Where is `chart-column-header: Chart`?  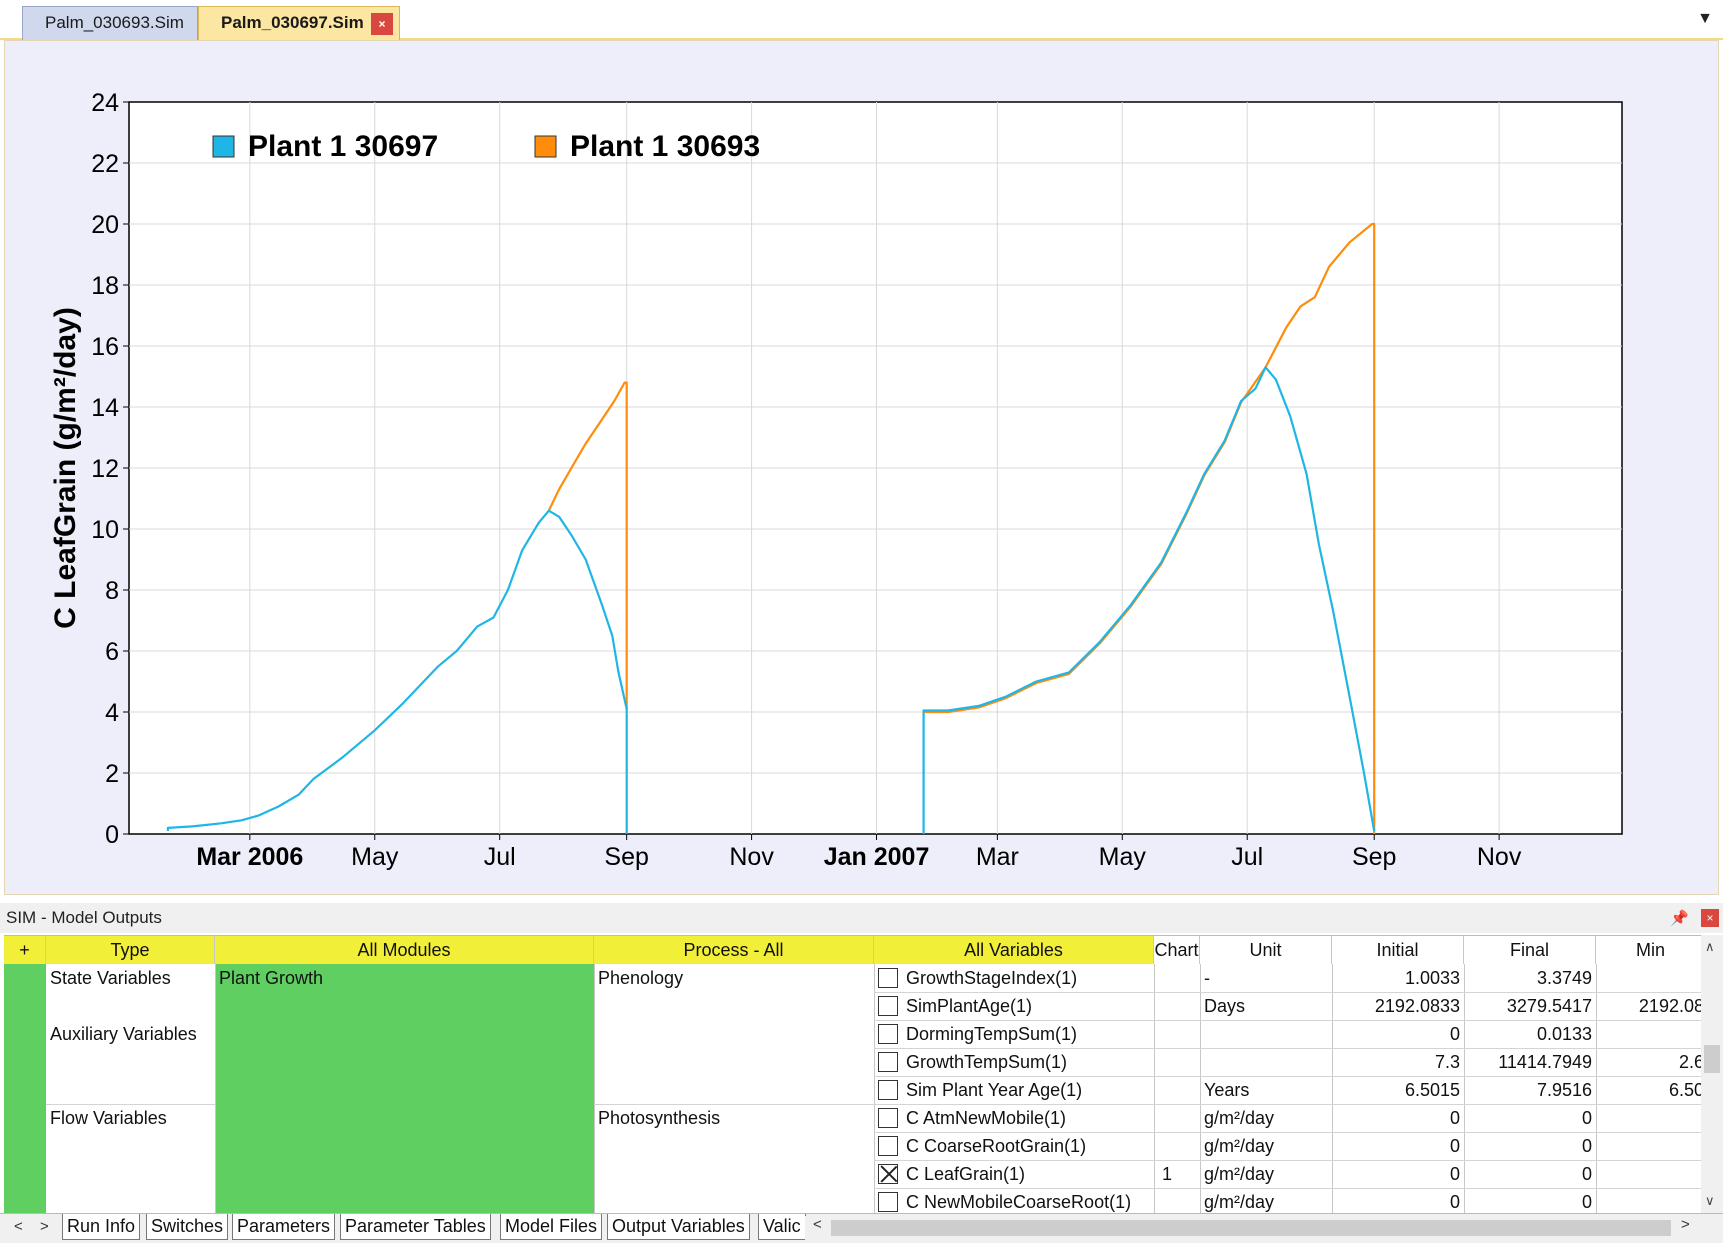
chart-column-header: Chart is located at coordinates (1177, 950).